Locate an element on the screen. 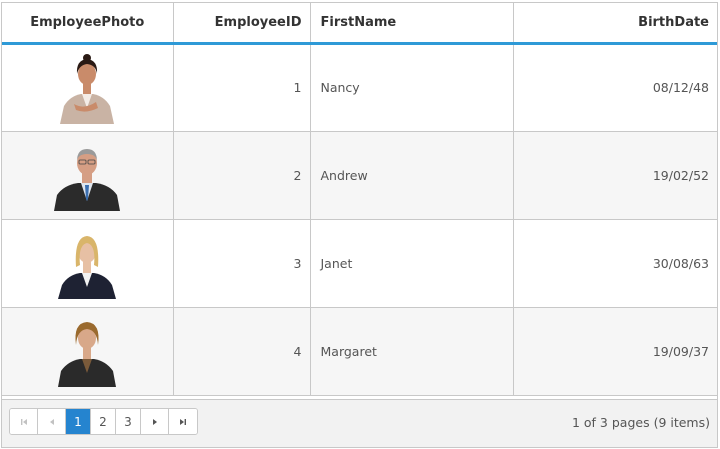  first-name-cell: Janet is located at coordinates (412, 263).